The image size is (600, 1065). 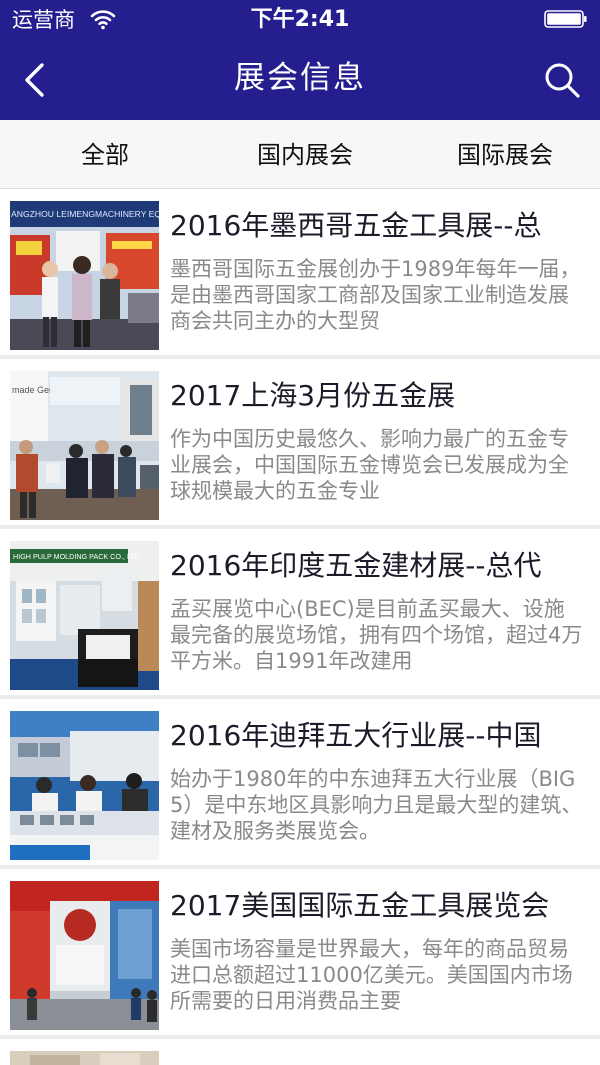 What do you see at coordinates (360, 905) in the screenshot?
I see `exhibition-title: 2017美国国际五金工具展览会` at bounding box center [360, 905].